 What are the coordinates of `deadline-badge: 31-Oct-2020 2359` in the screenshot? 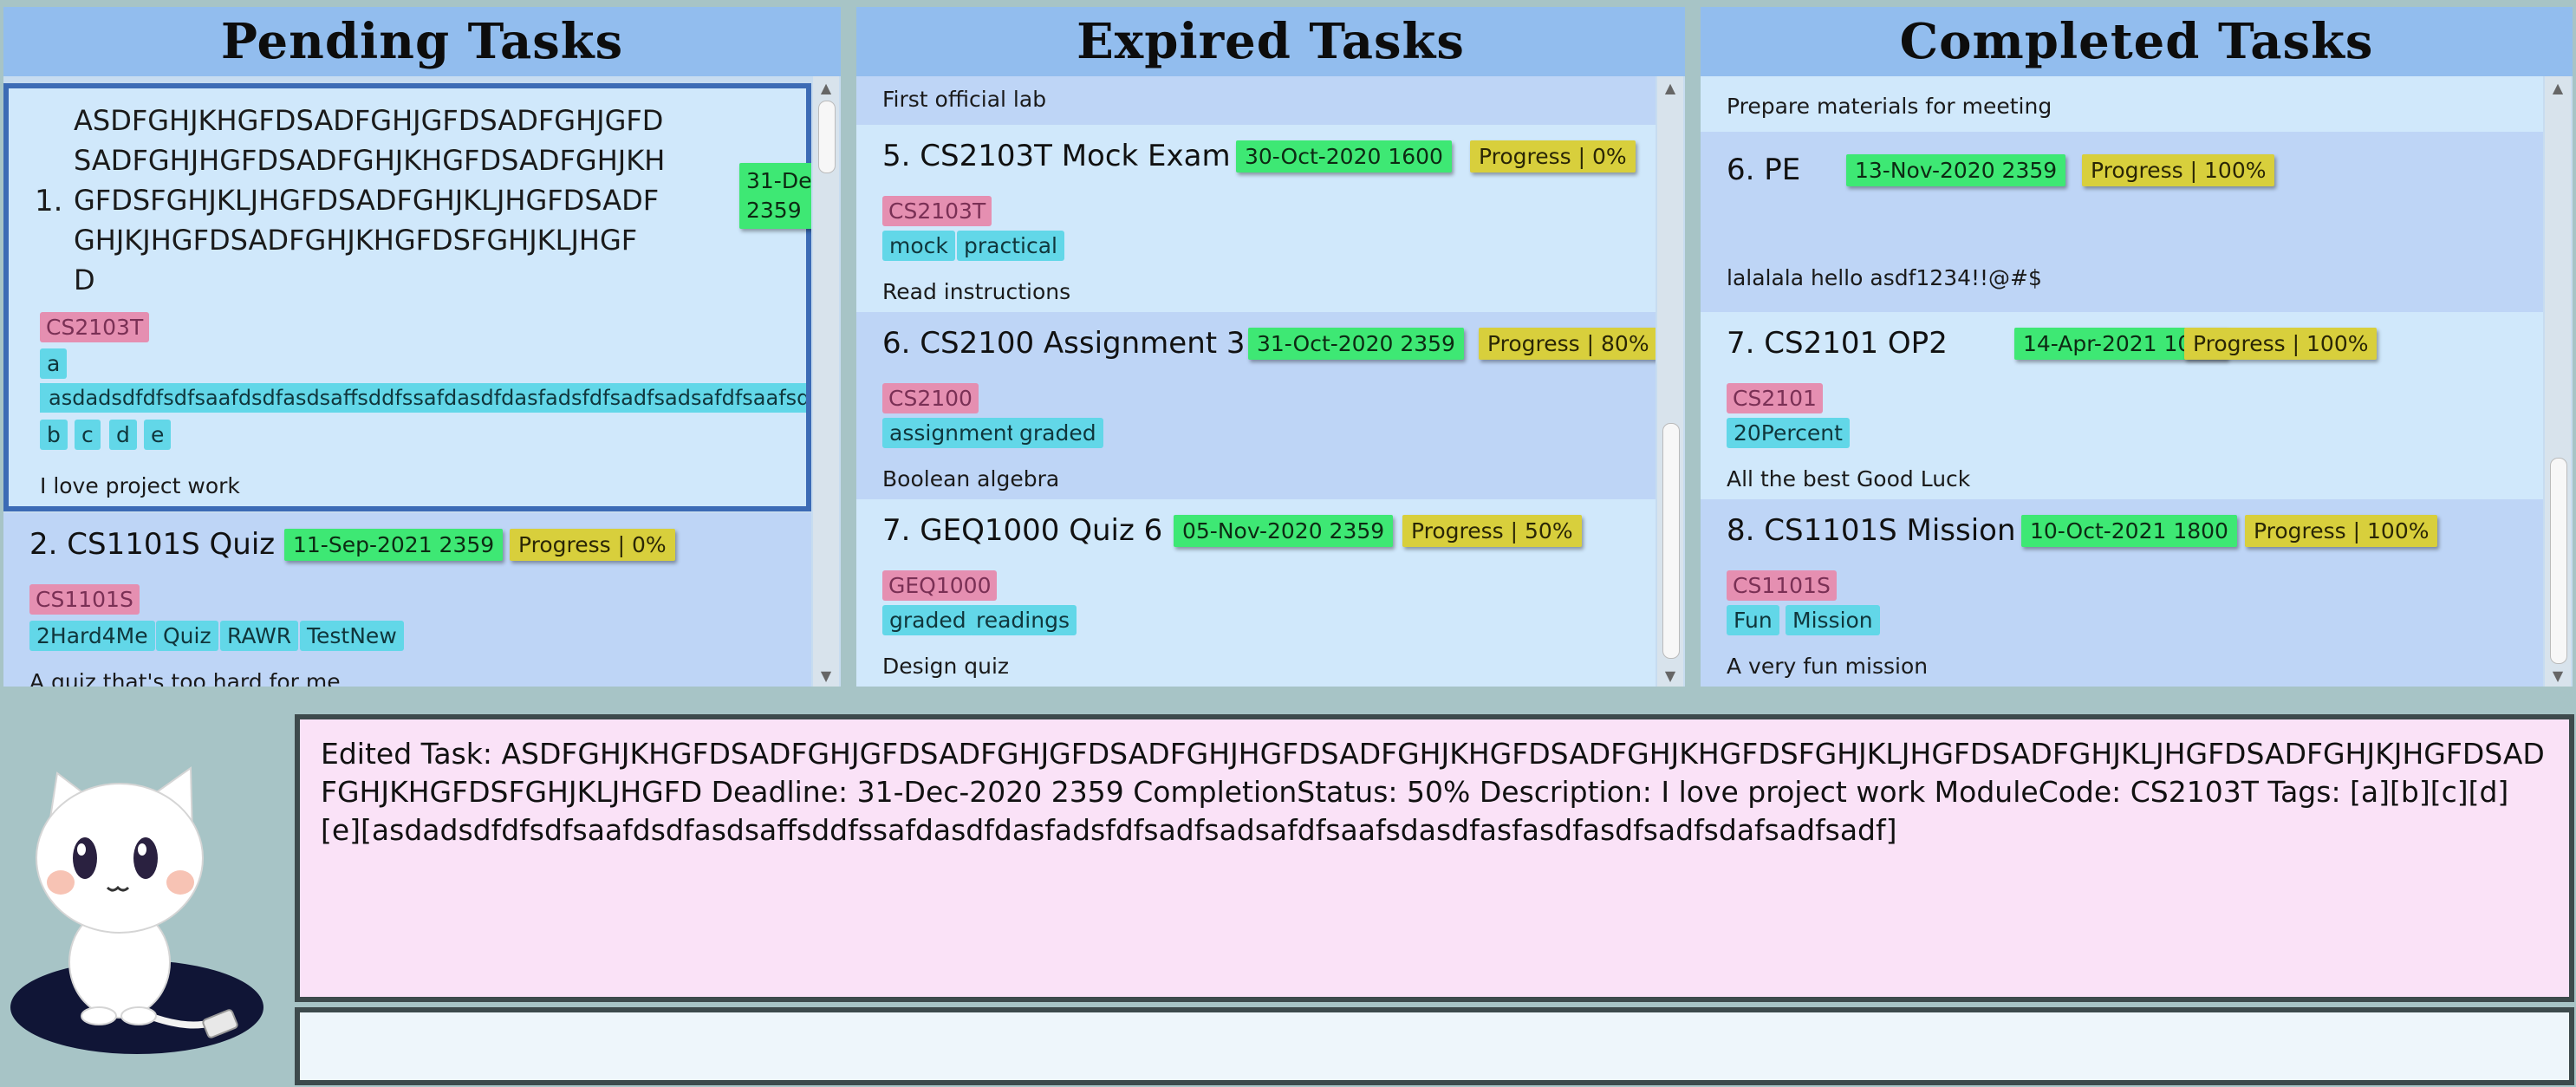 It's located at (1356, 344).